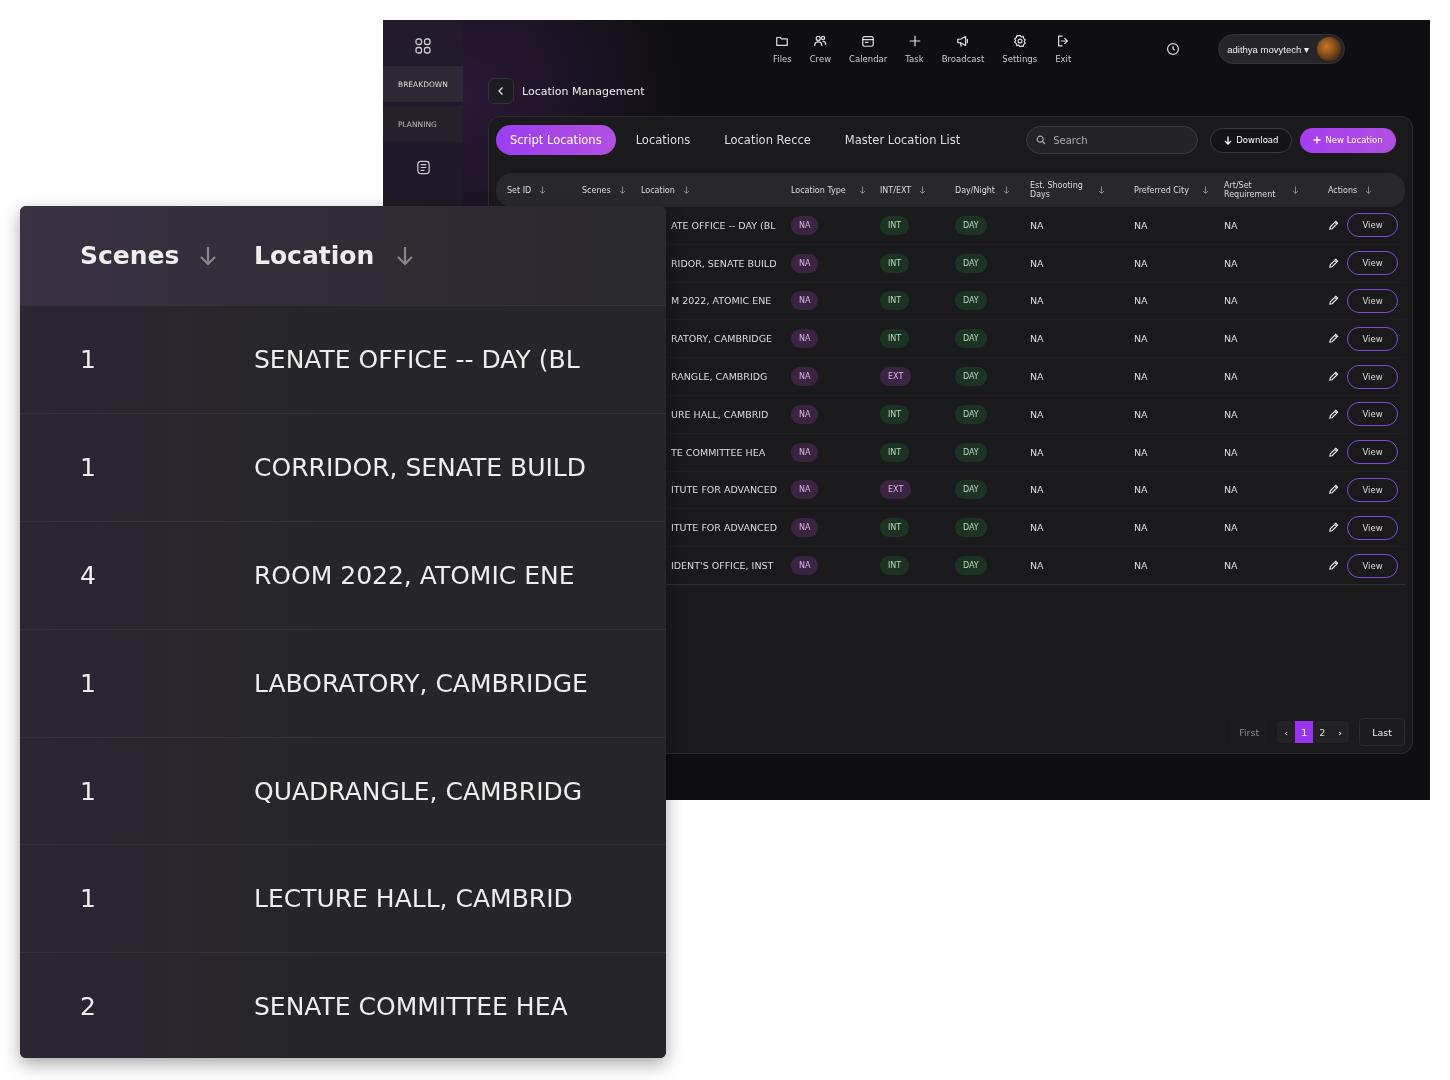 The height and width of the screenshot is (1080, 1450). What do you see at coordinates (556, 140) in the screenshot?
I see `tab: Script Locations` at bounding box center [556, 140].